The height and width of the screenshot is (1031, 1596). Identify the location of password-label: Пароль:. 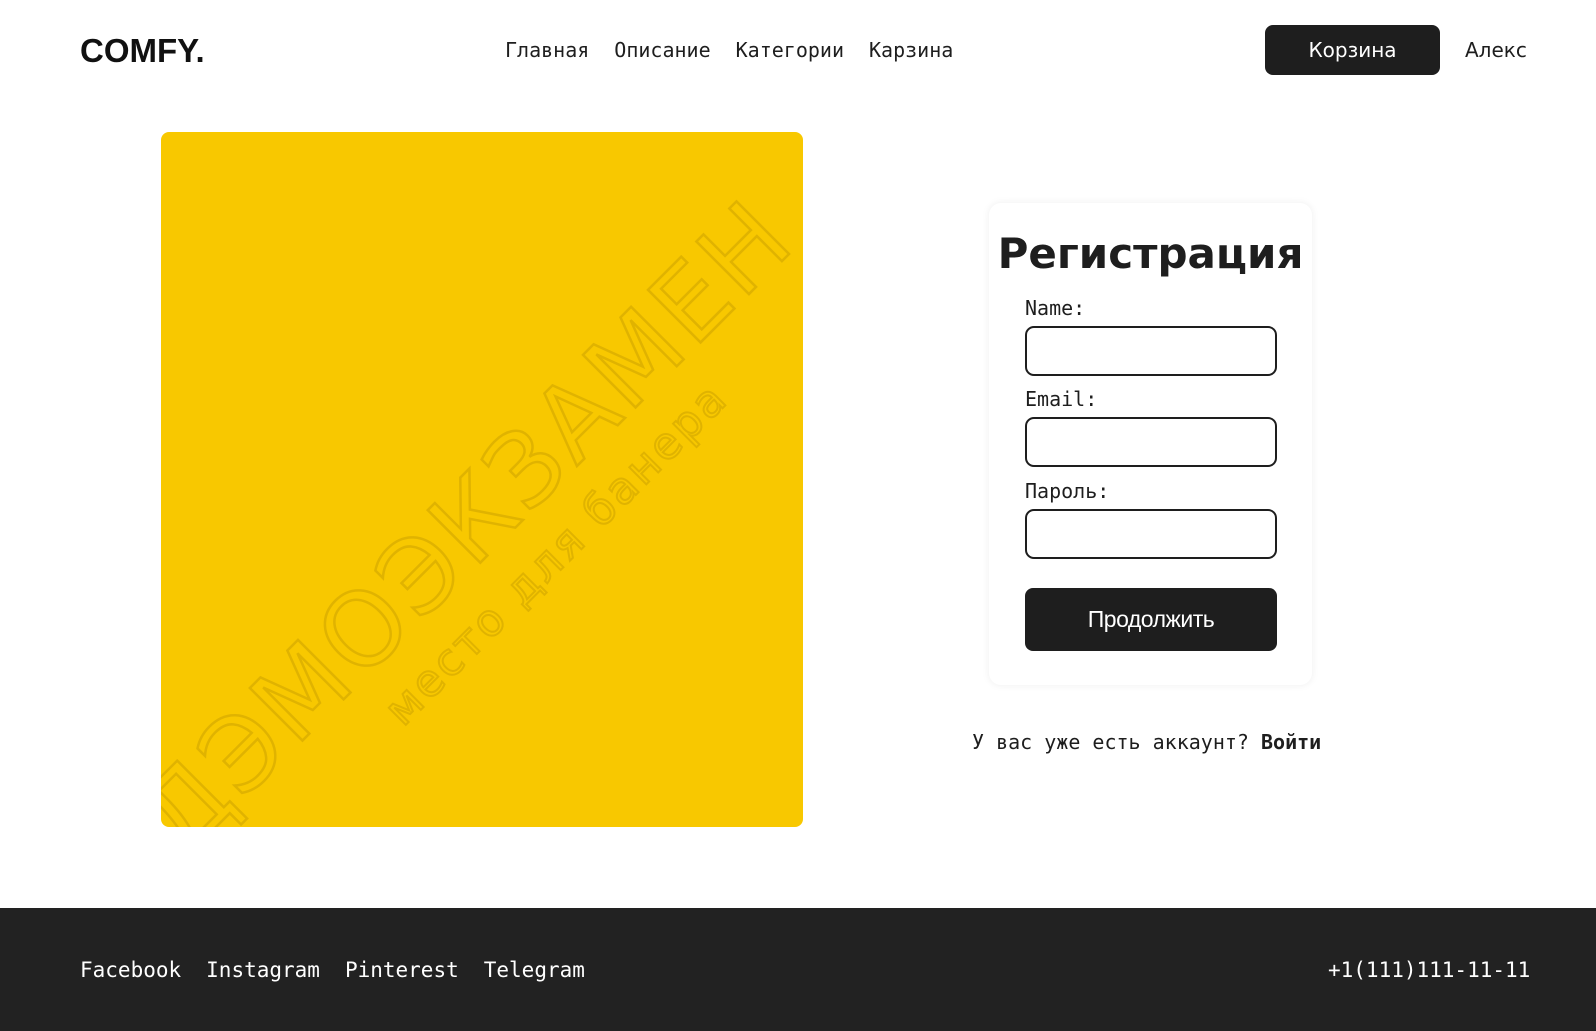
(1067, 491).